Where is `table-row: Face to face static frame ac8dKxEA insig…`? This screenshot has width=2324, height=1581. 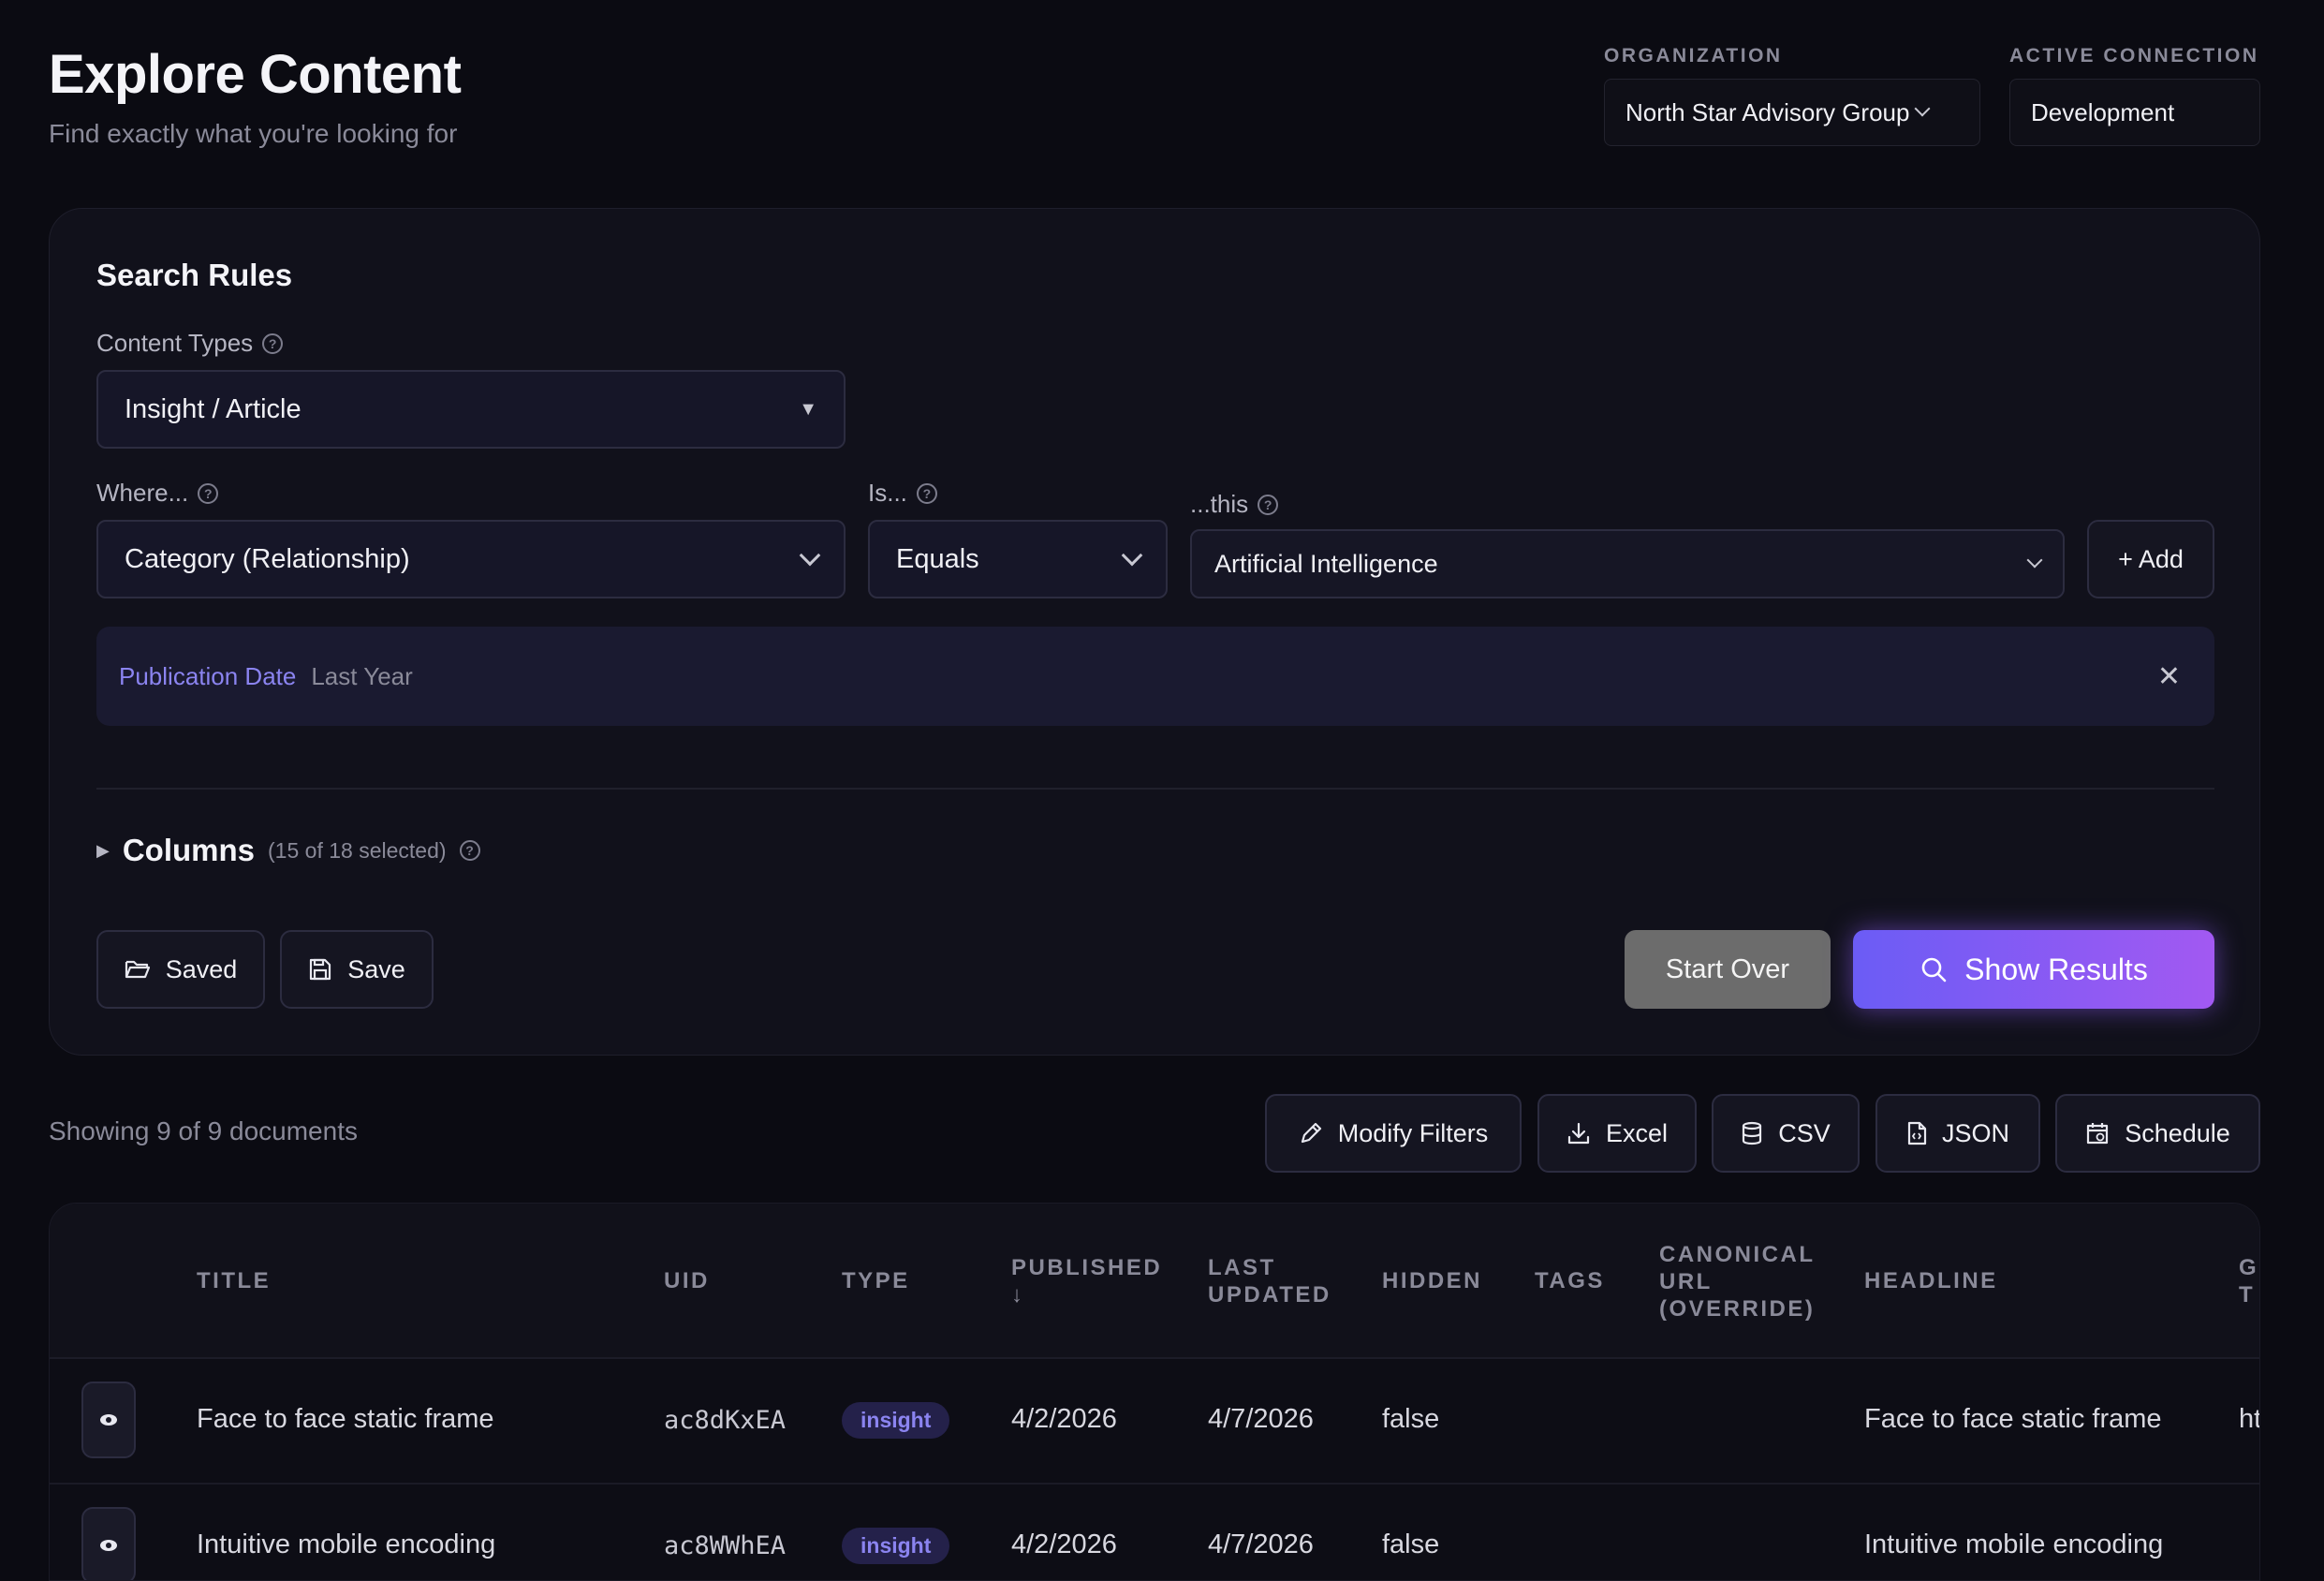
table-row: Face to face static frame ac8dKxEA insig… is located at coordinates (1154, 1422).